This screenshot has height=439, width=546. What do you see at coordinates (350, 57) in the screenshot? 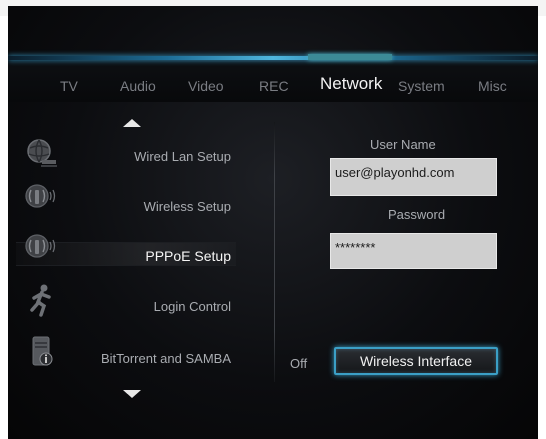
I see `active-tab-highlight` at bounding box center [350, 57].